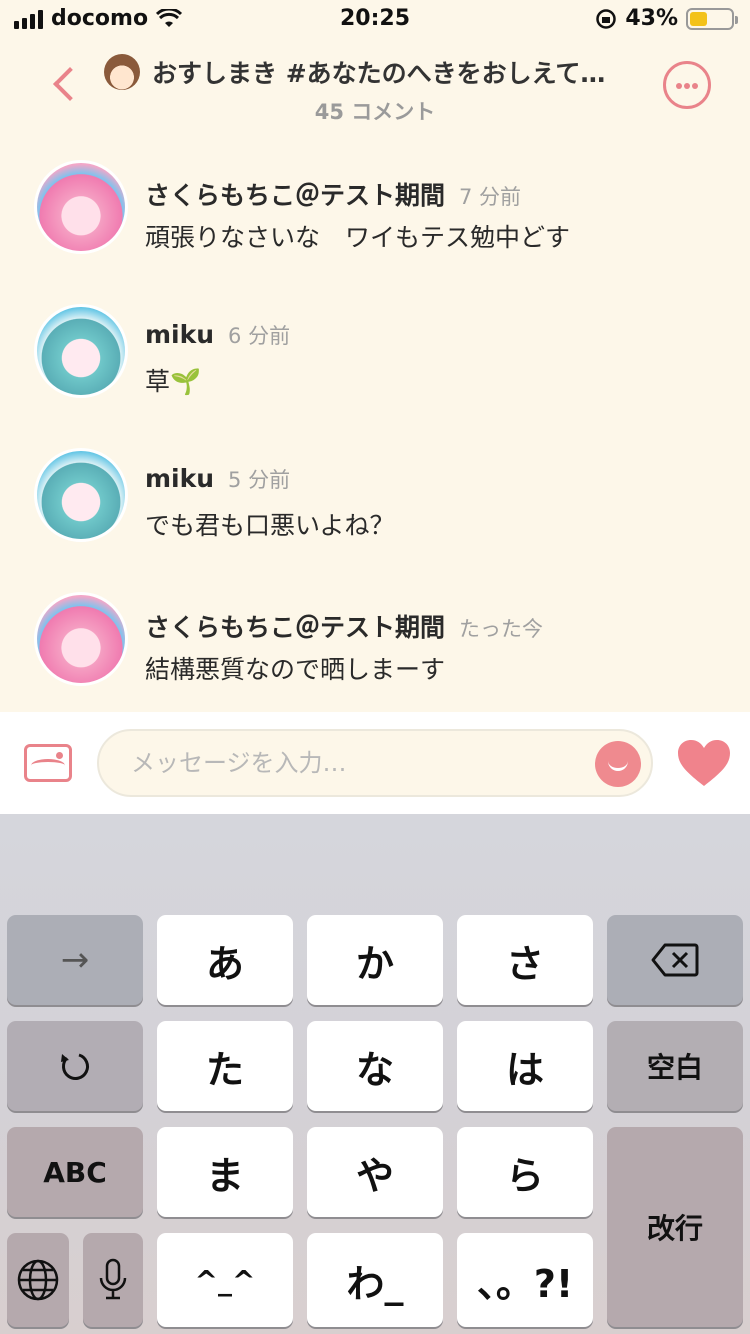  Describe the element at coordinates (259, 336) in the screenshot. I see `comment-time: 6 分前` at that location.